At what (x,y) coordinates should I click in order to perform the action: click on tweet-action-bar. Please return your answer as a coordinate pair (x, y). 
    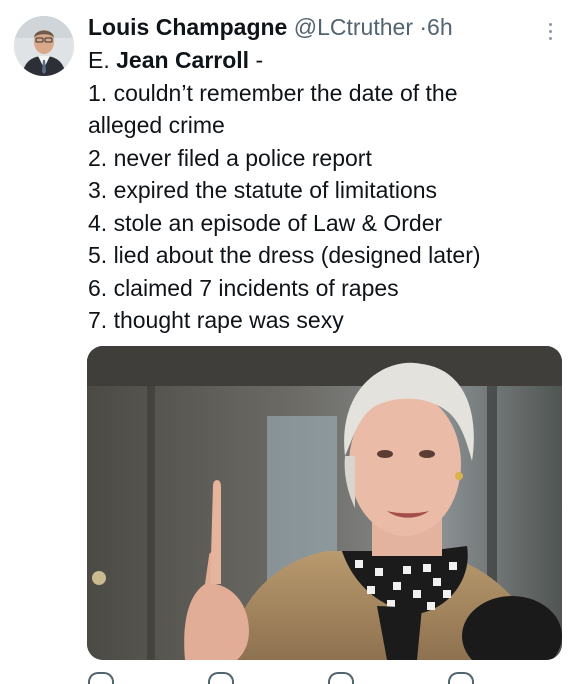
    Looking at the image, I should click on (323, 676).